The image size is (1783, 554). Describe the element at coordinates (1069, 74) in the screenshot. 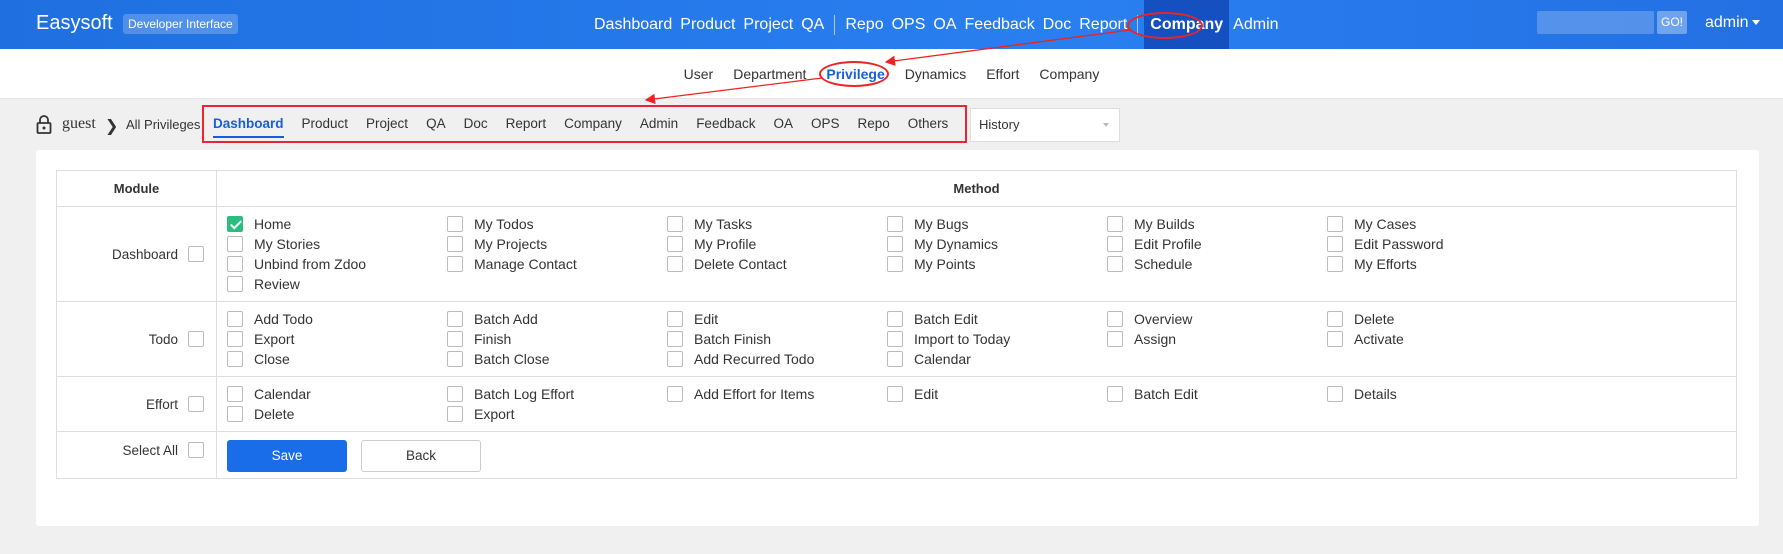

I see `subnav-item-company: Company` at that location.